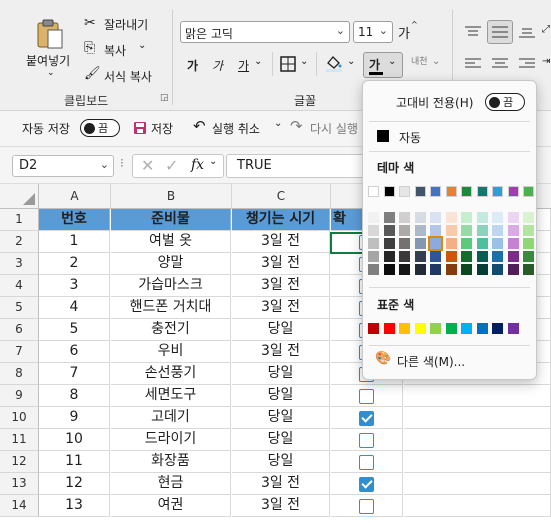 This screenshot has height=523, width=551. I want to click on table-cell: 여벌 옷, so click(171, 242).